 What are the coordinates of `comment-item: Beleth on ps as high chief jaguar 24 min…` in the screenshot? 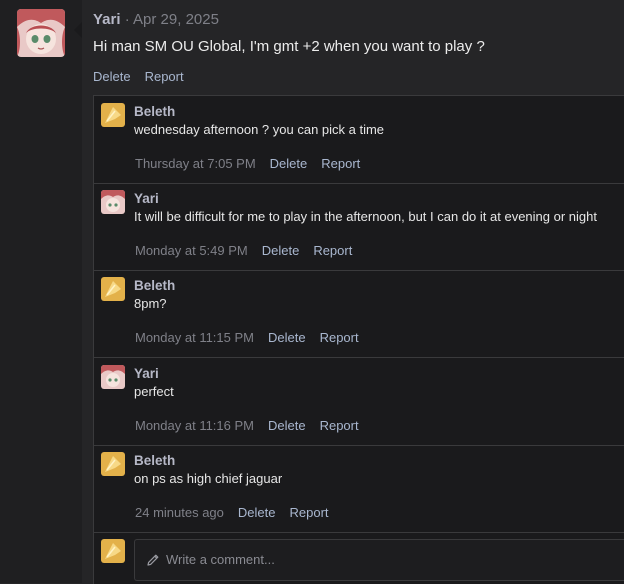 It's located at (359, 489).